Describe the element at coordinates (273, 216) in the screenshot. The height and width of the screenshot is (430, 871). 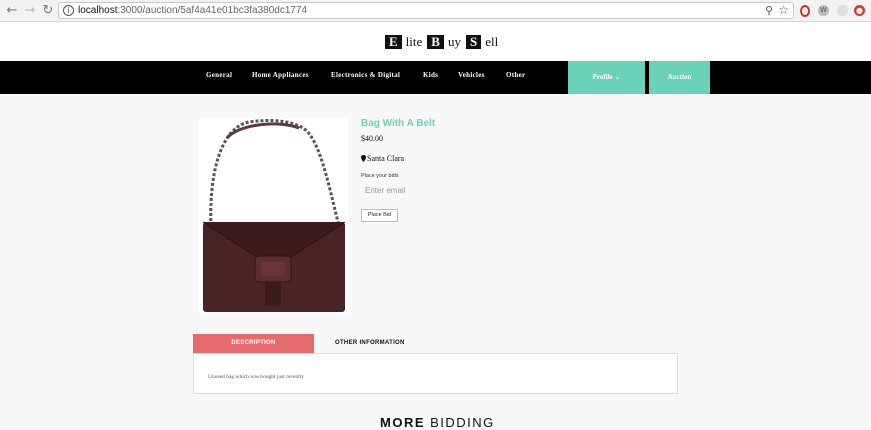
I see `product-image` at that location.